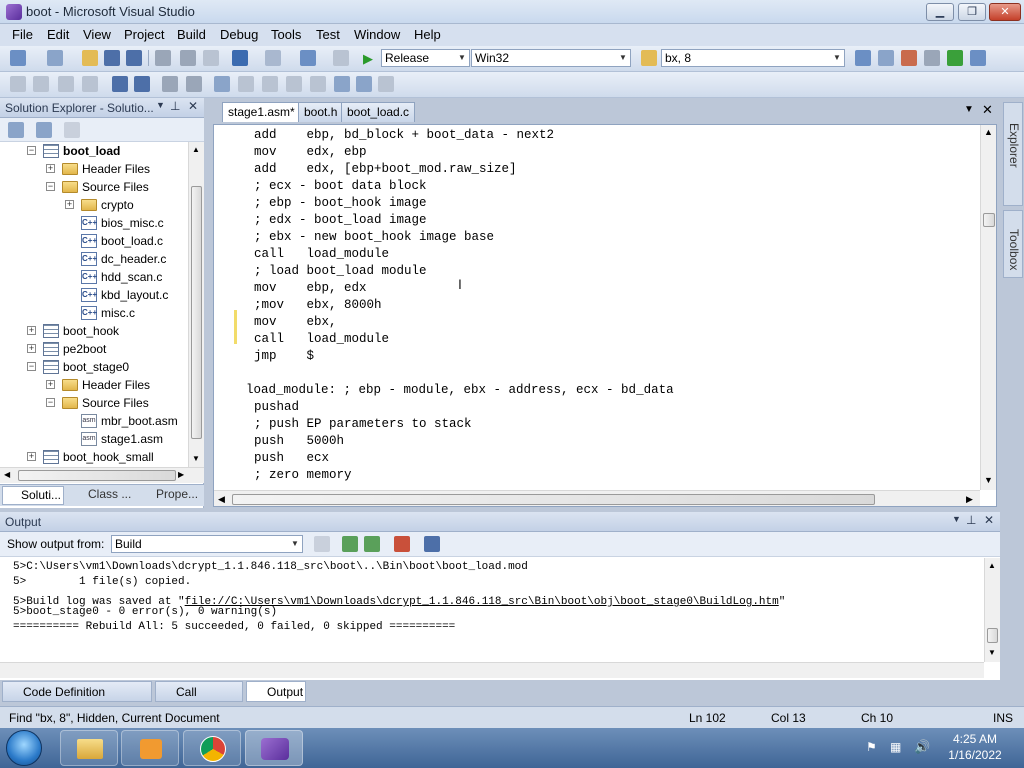 The width and height of the screenshot is (1024, 768). I want to click on find-combo: bx, 8 ▼, so click(753, 58).